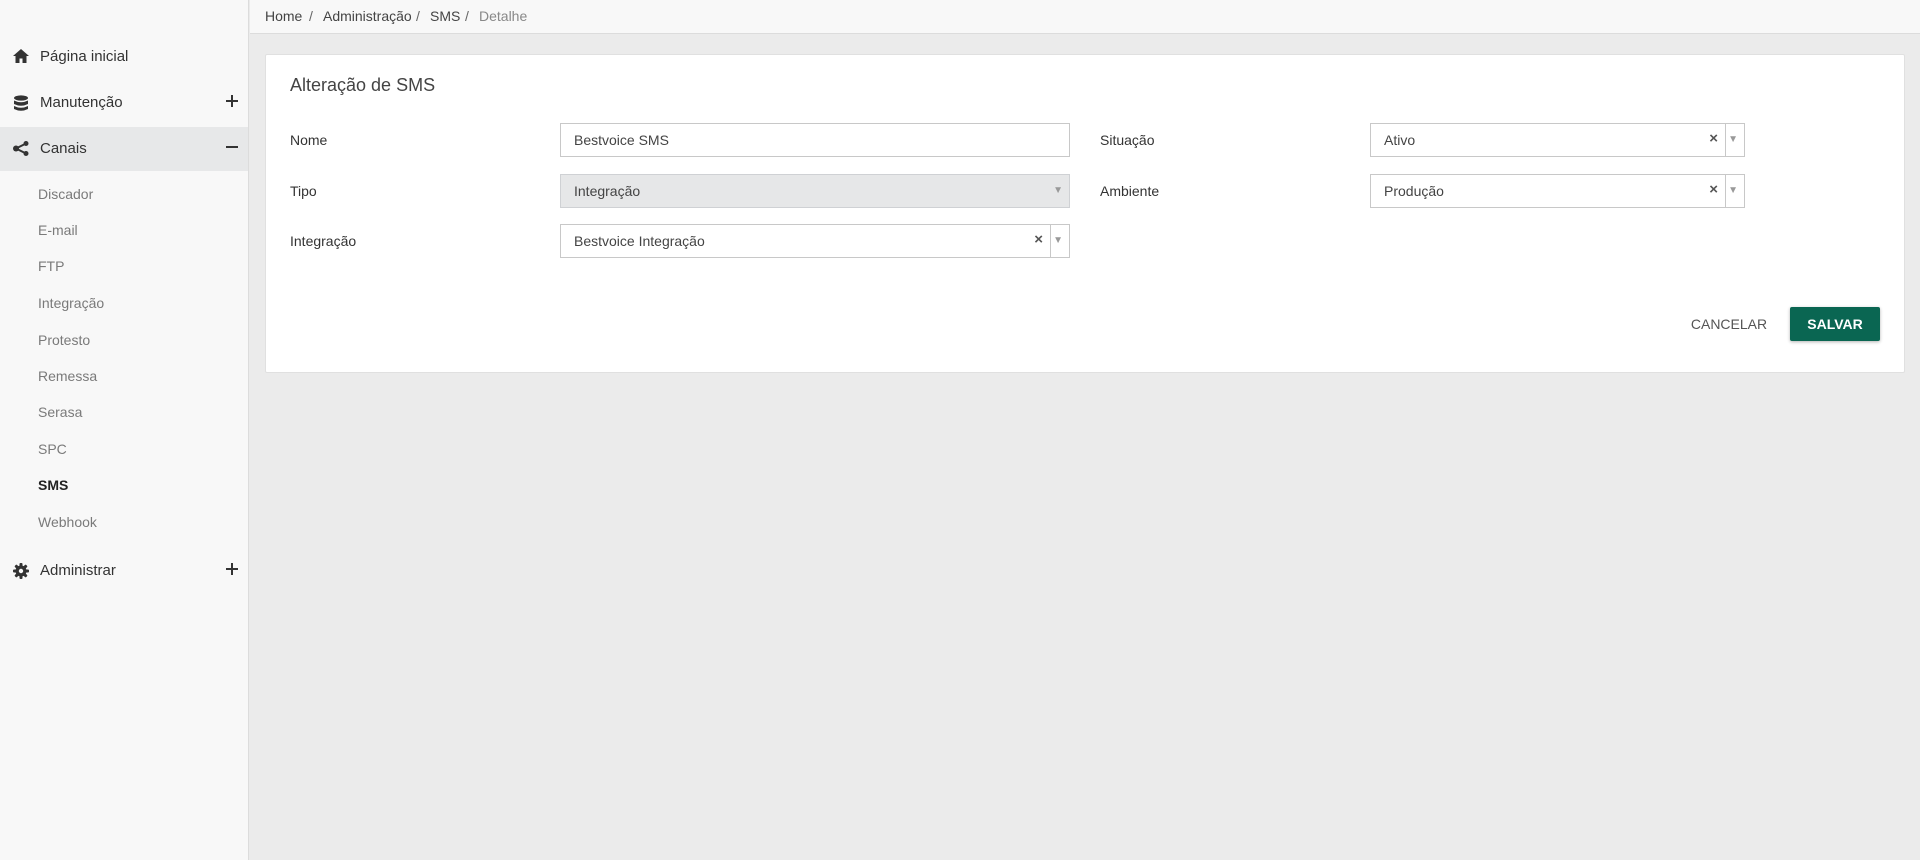  I want to click on page-title: Alteração de SMS, so click(363, 85).